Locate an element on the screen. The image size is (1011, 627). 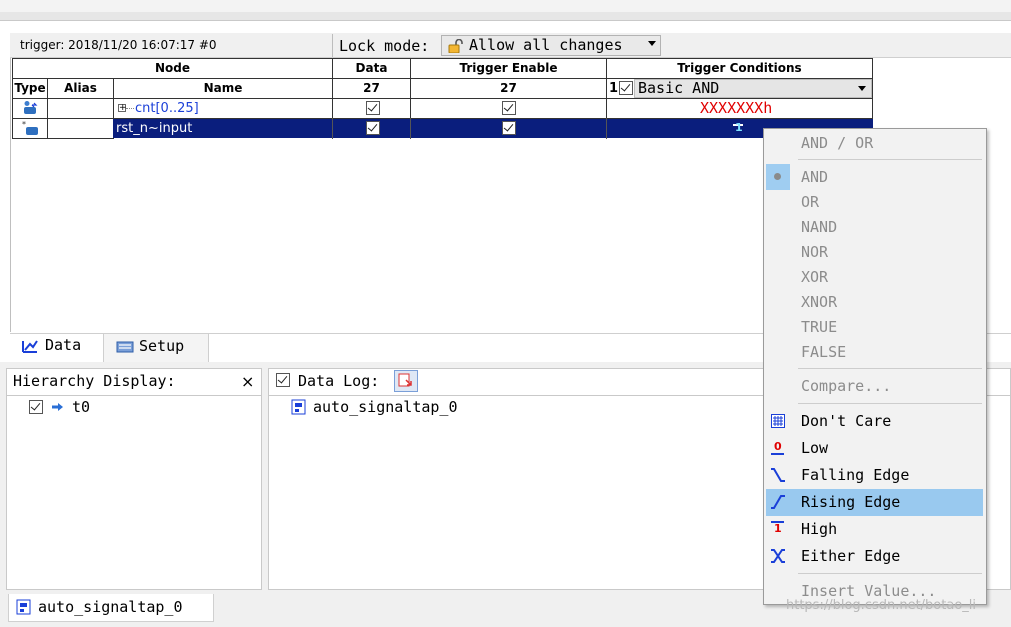
either-edge-icon is located at coordinates (778, 556).